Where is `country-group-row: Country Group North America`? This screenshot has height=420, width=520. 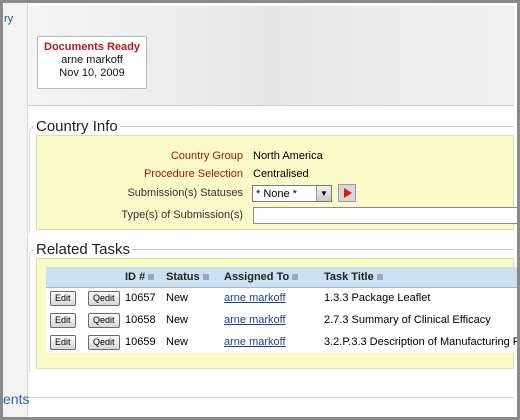 country-group-row: Country Group North America is located at coordinates (275, 156).